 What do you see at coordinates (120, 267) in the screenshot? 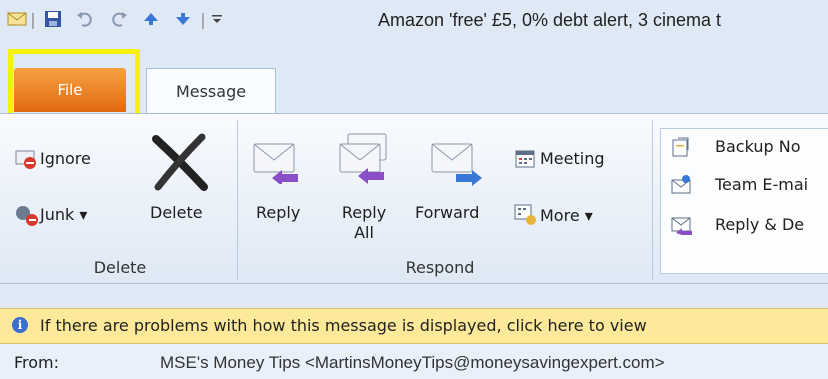
I see `delete-group-label: Delete` at bounding box center [120, 267].